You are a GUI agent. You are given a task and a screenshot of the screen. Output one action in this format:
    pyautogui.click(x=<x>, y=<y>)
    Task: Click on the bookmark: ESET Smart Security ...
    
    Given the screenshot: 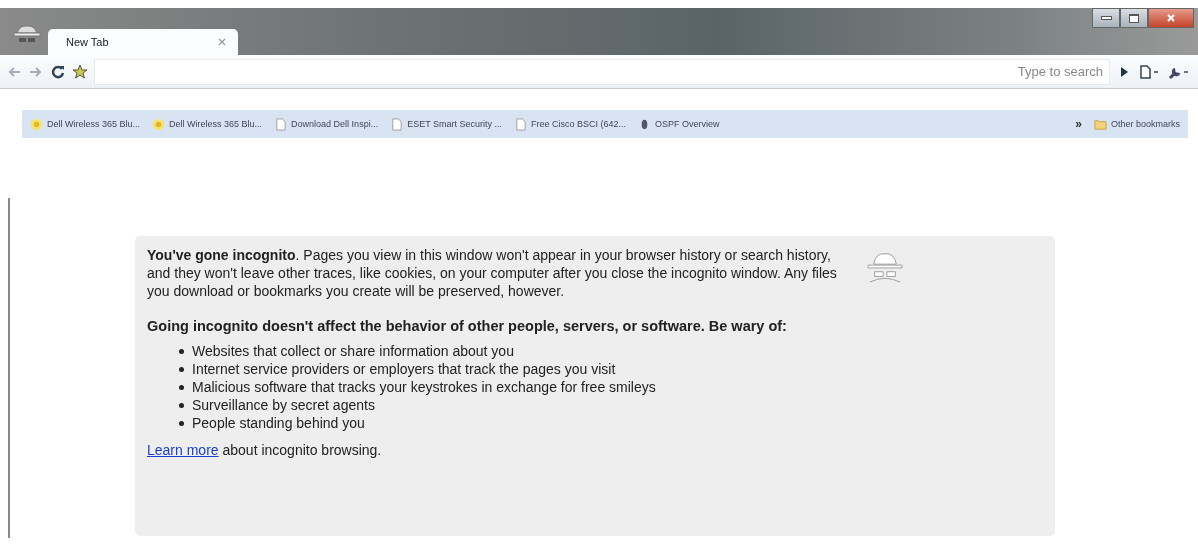 What is the action you would take?
    pyautogui.click(x=446, y=124)
    